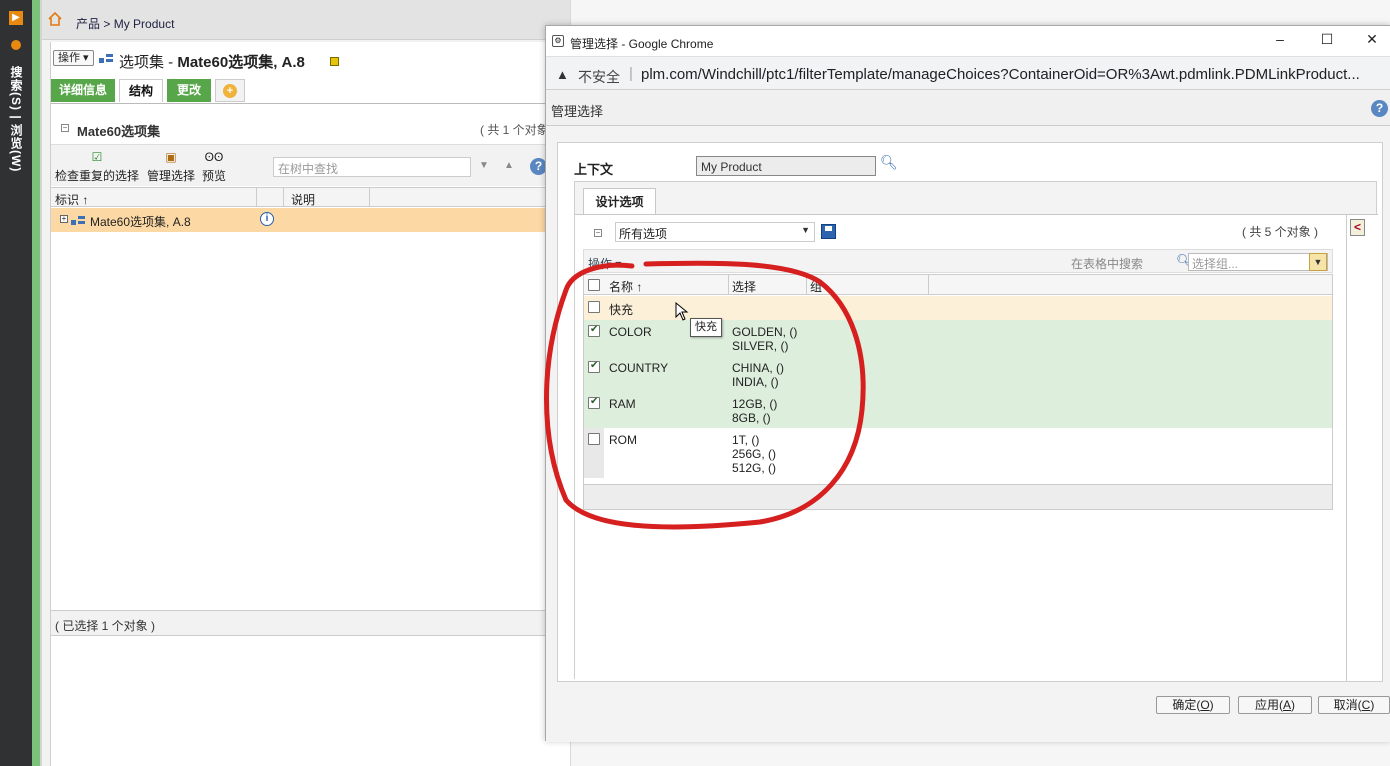  What do you see at coordinates (64, 219) in the screenshot?
I see `expand-icon: +` at bounding box center [64, 219].